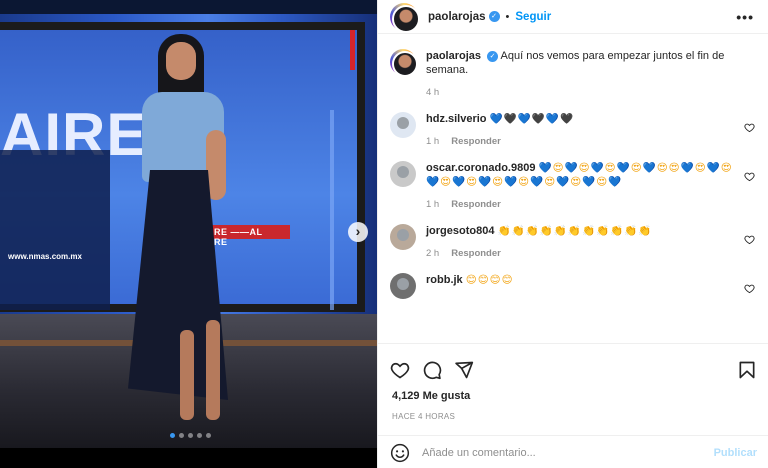 This screenshot has height=468, width=768. I want to click on comment-time: 2 h, so click(433, 253).